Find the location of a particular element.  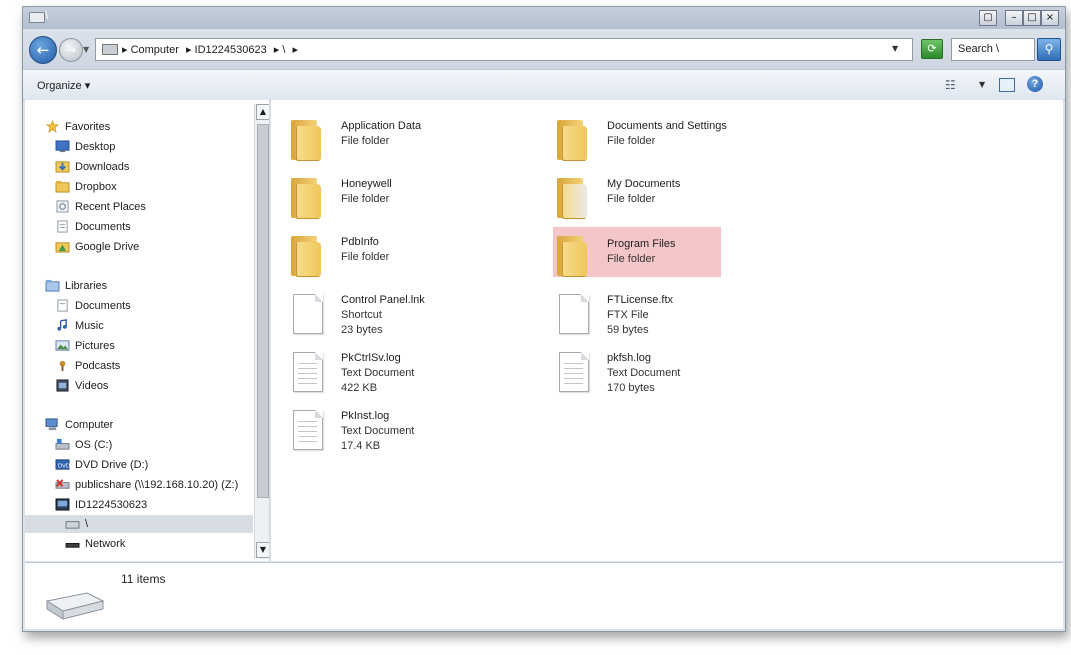

nav-label: Music is located at coordinates (89, 326).